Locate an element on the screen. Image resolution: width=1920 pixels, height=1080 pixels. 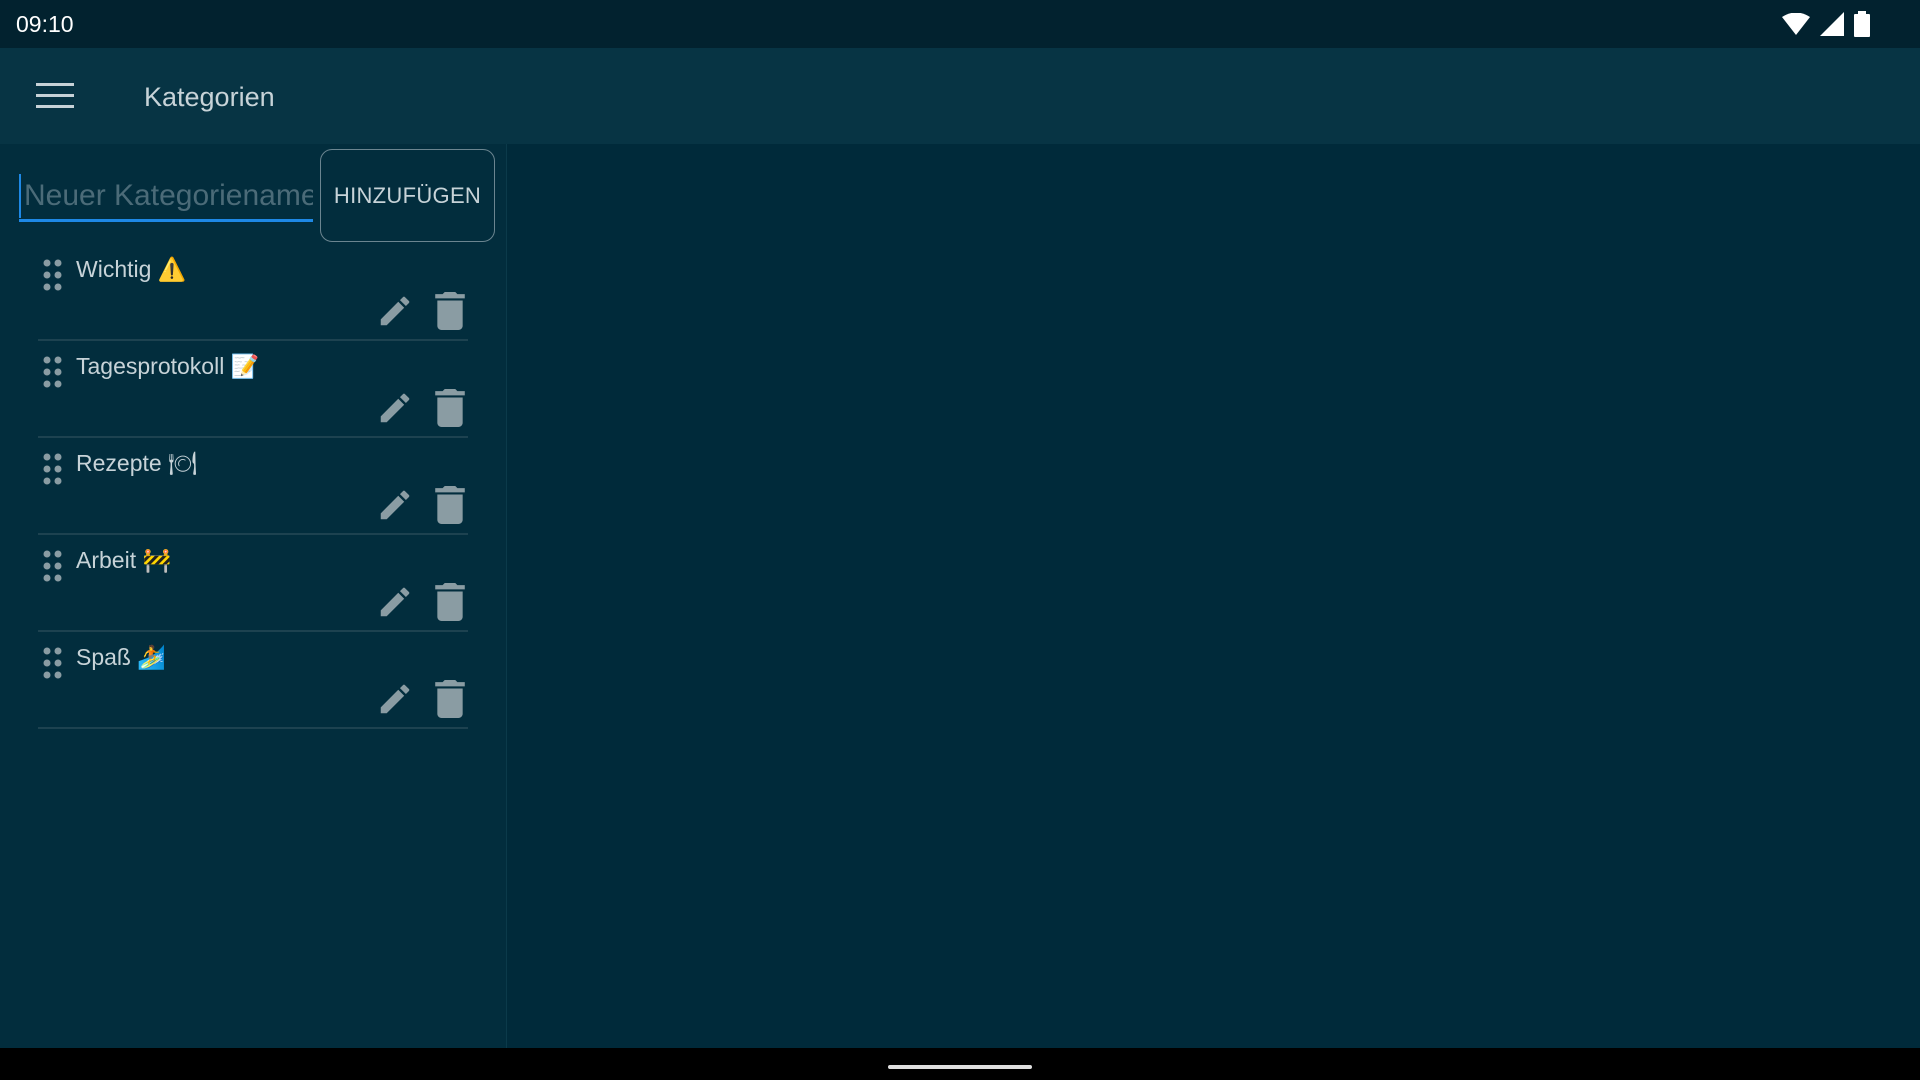
new-category-input is located at coordinates (166, 196).